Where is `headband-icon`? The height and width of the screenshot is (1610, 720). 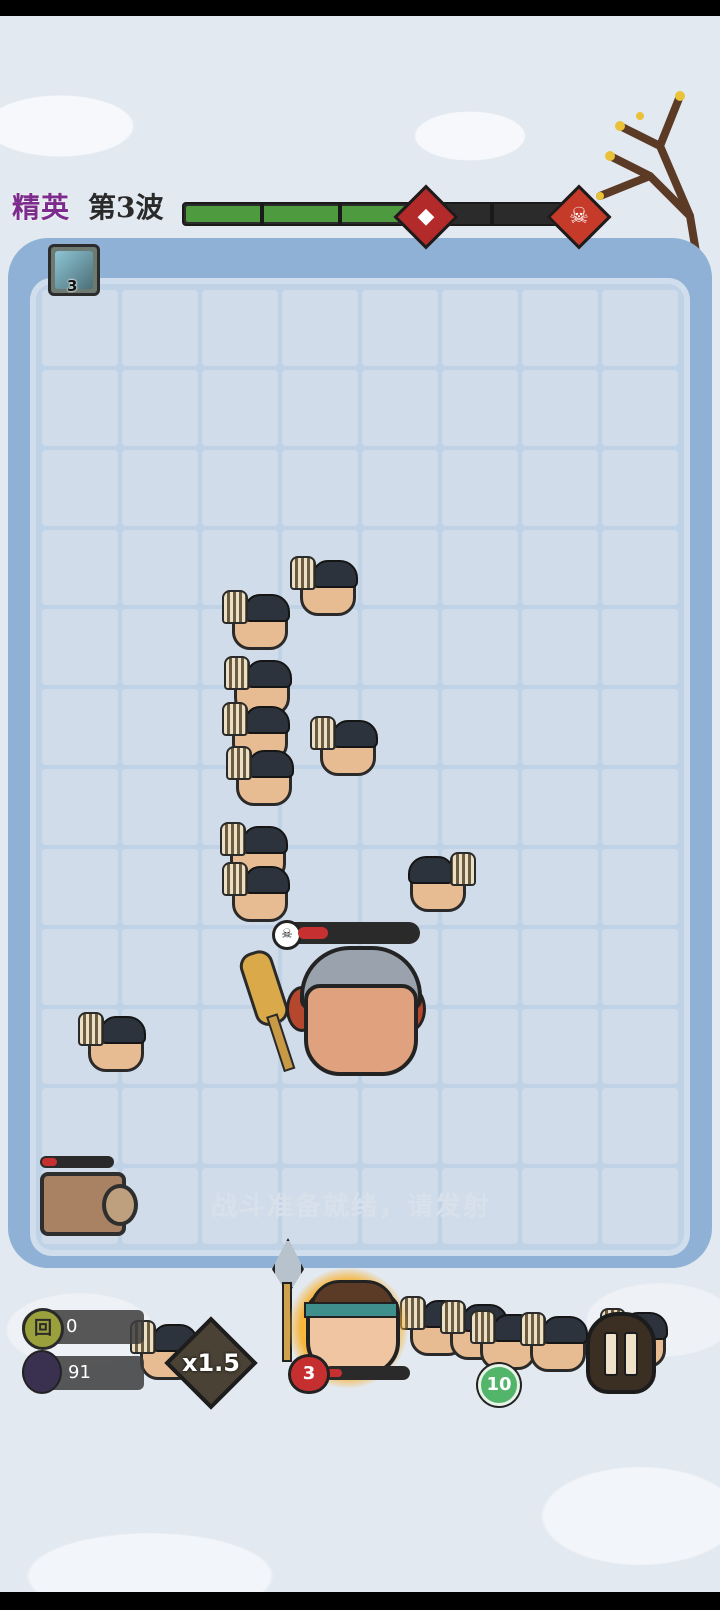 headband-icon is located at coordinates (351, 1310).